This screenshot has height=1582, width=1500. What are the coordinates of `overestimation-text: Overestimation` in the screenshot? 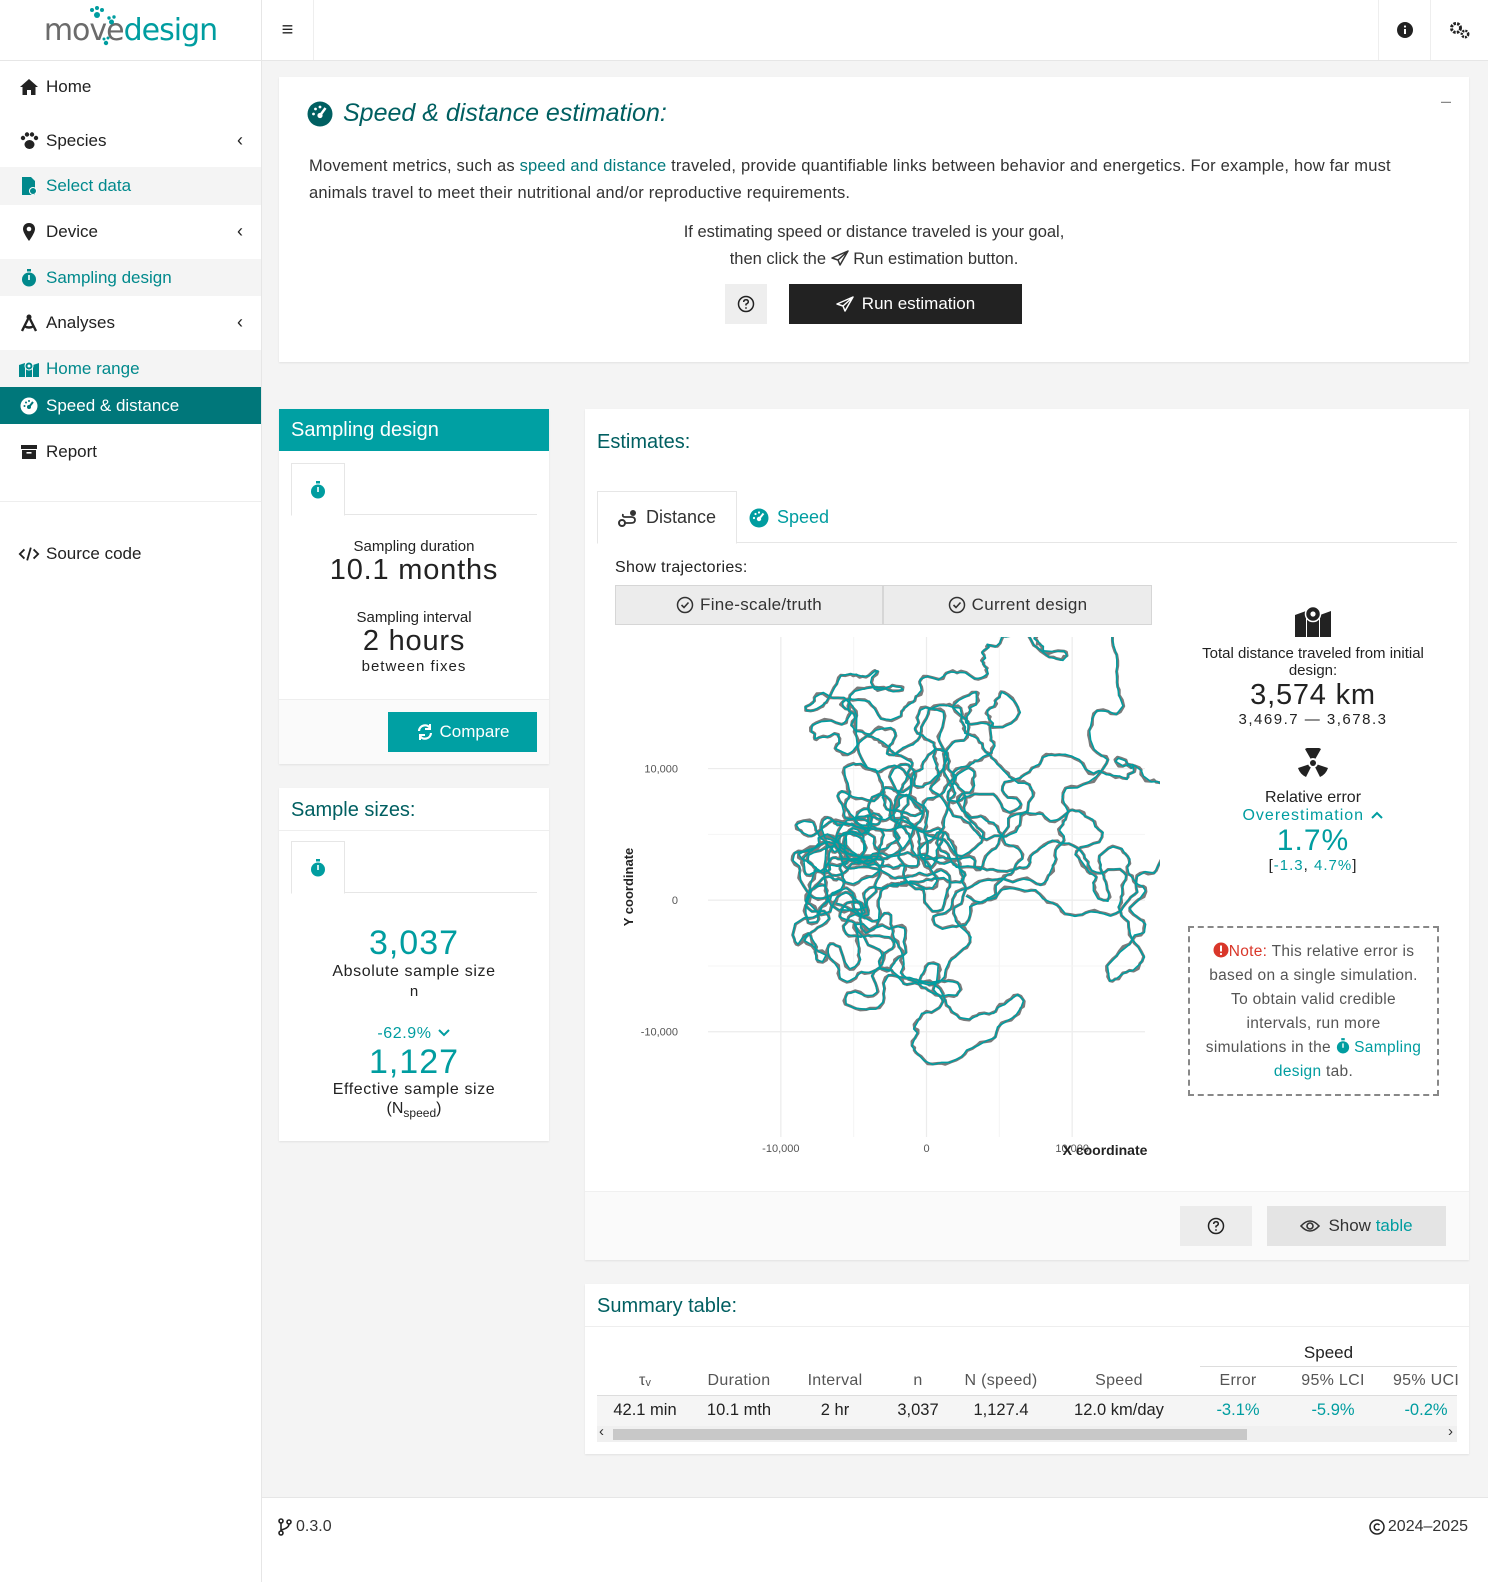 It's located at (1303, 815).